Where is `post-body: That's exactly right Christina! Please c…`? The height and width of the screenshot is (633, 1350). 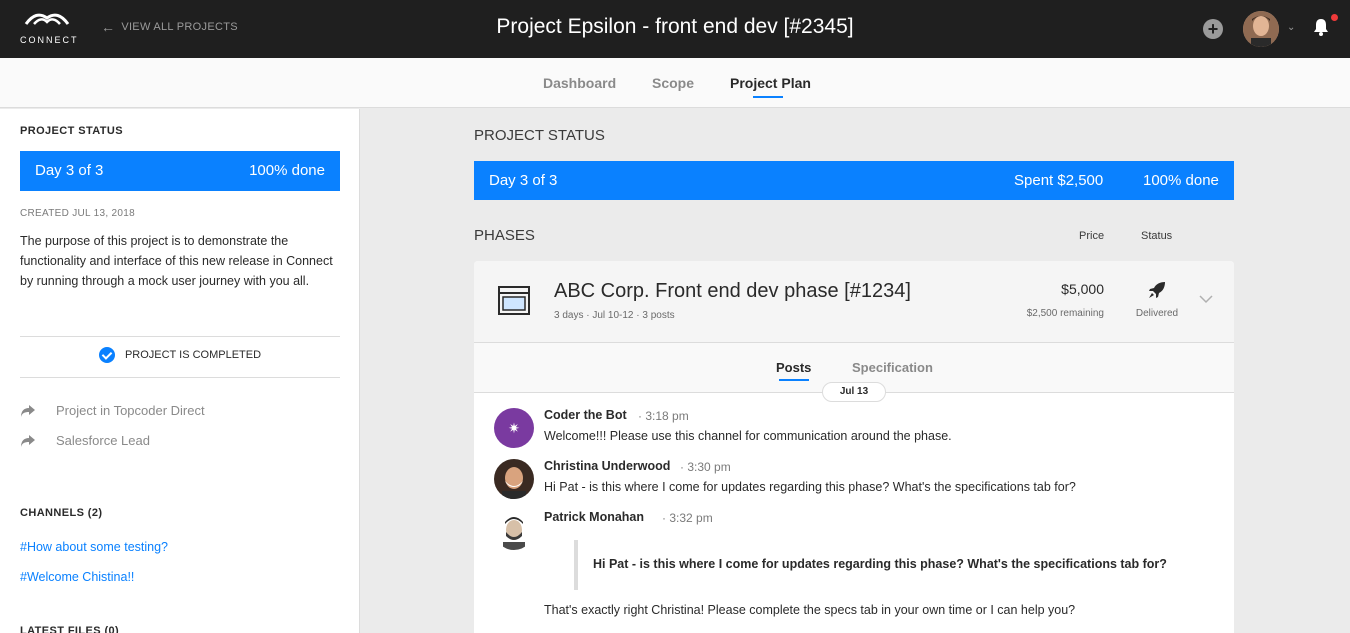
post-body: That's exactly right Christina! Please c… is located at coordinates (810, 610).